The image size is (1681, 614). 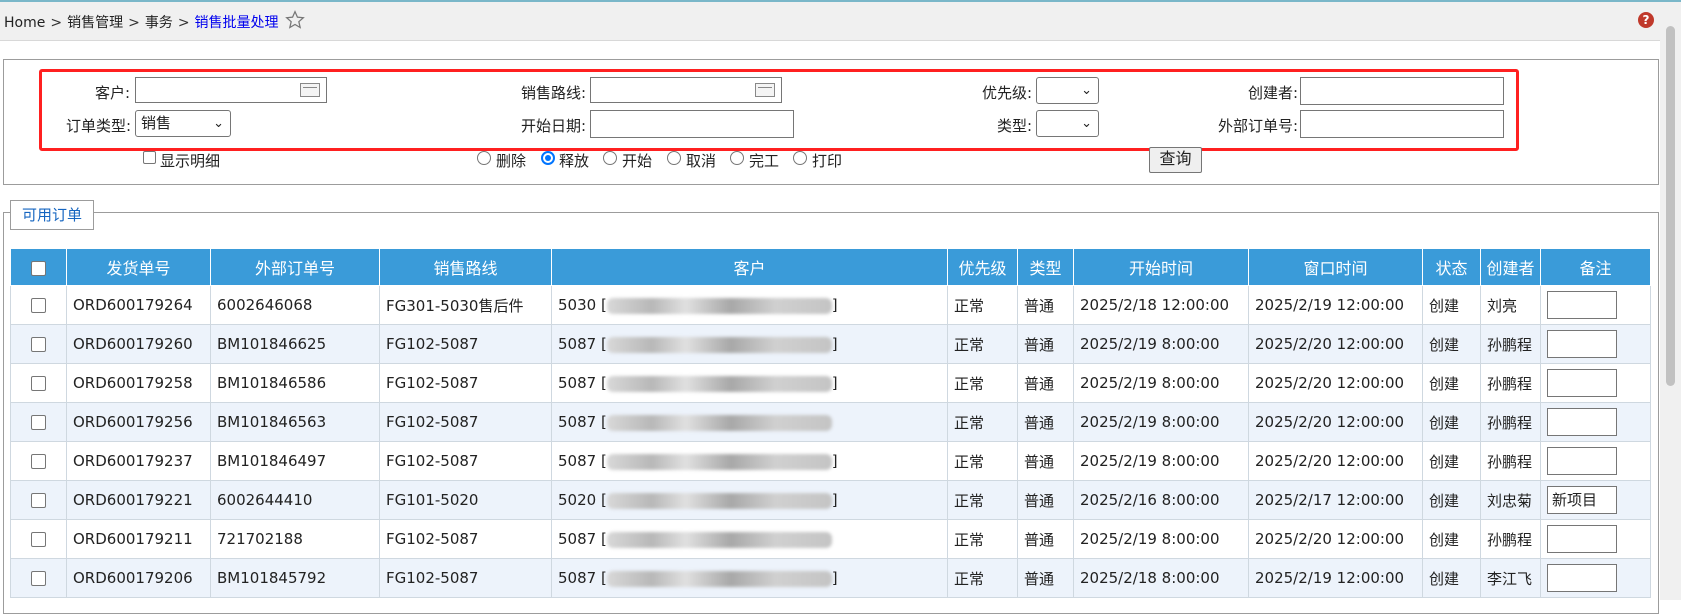 I want to click on column-header: 类型, so click(x=1045, y=267).